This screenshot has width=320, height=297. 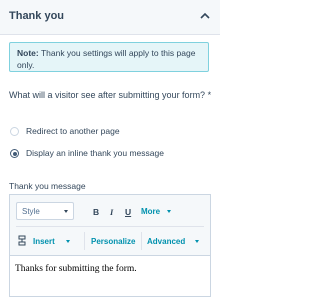 What do you see at coordinates (95, 153) in the screenshot?
I see `option-inline-message-label: Display an inline thank you message` at bounding box center [95, 153].